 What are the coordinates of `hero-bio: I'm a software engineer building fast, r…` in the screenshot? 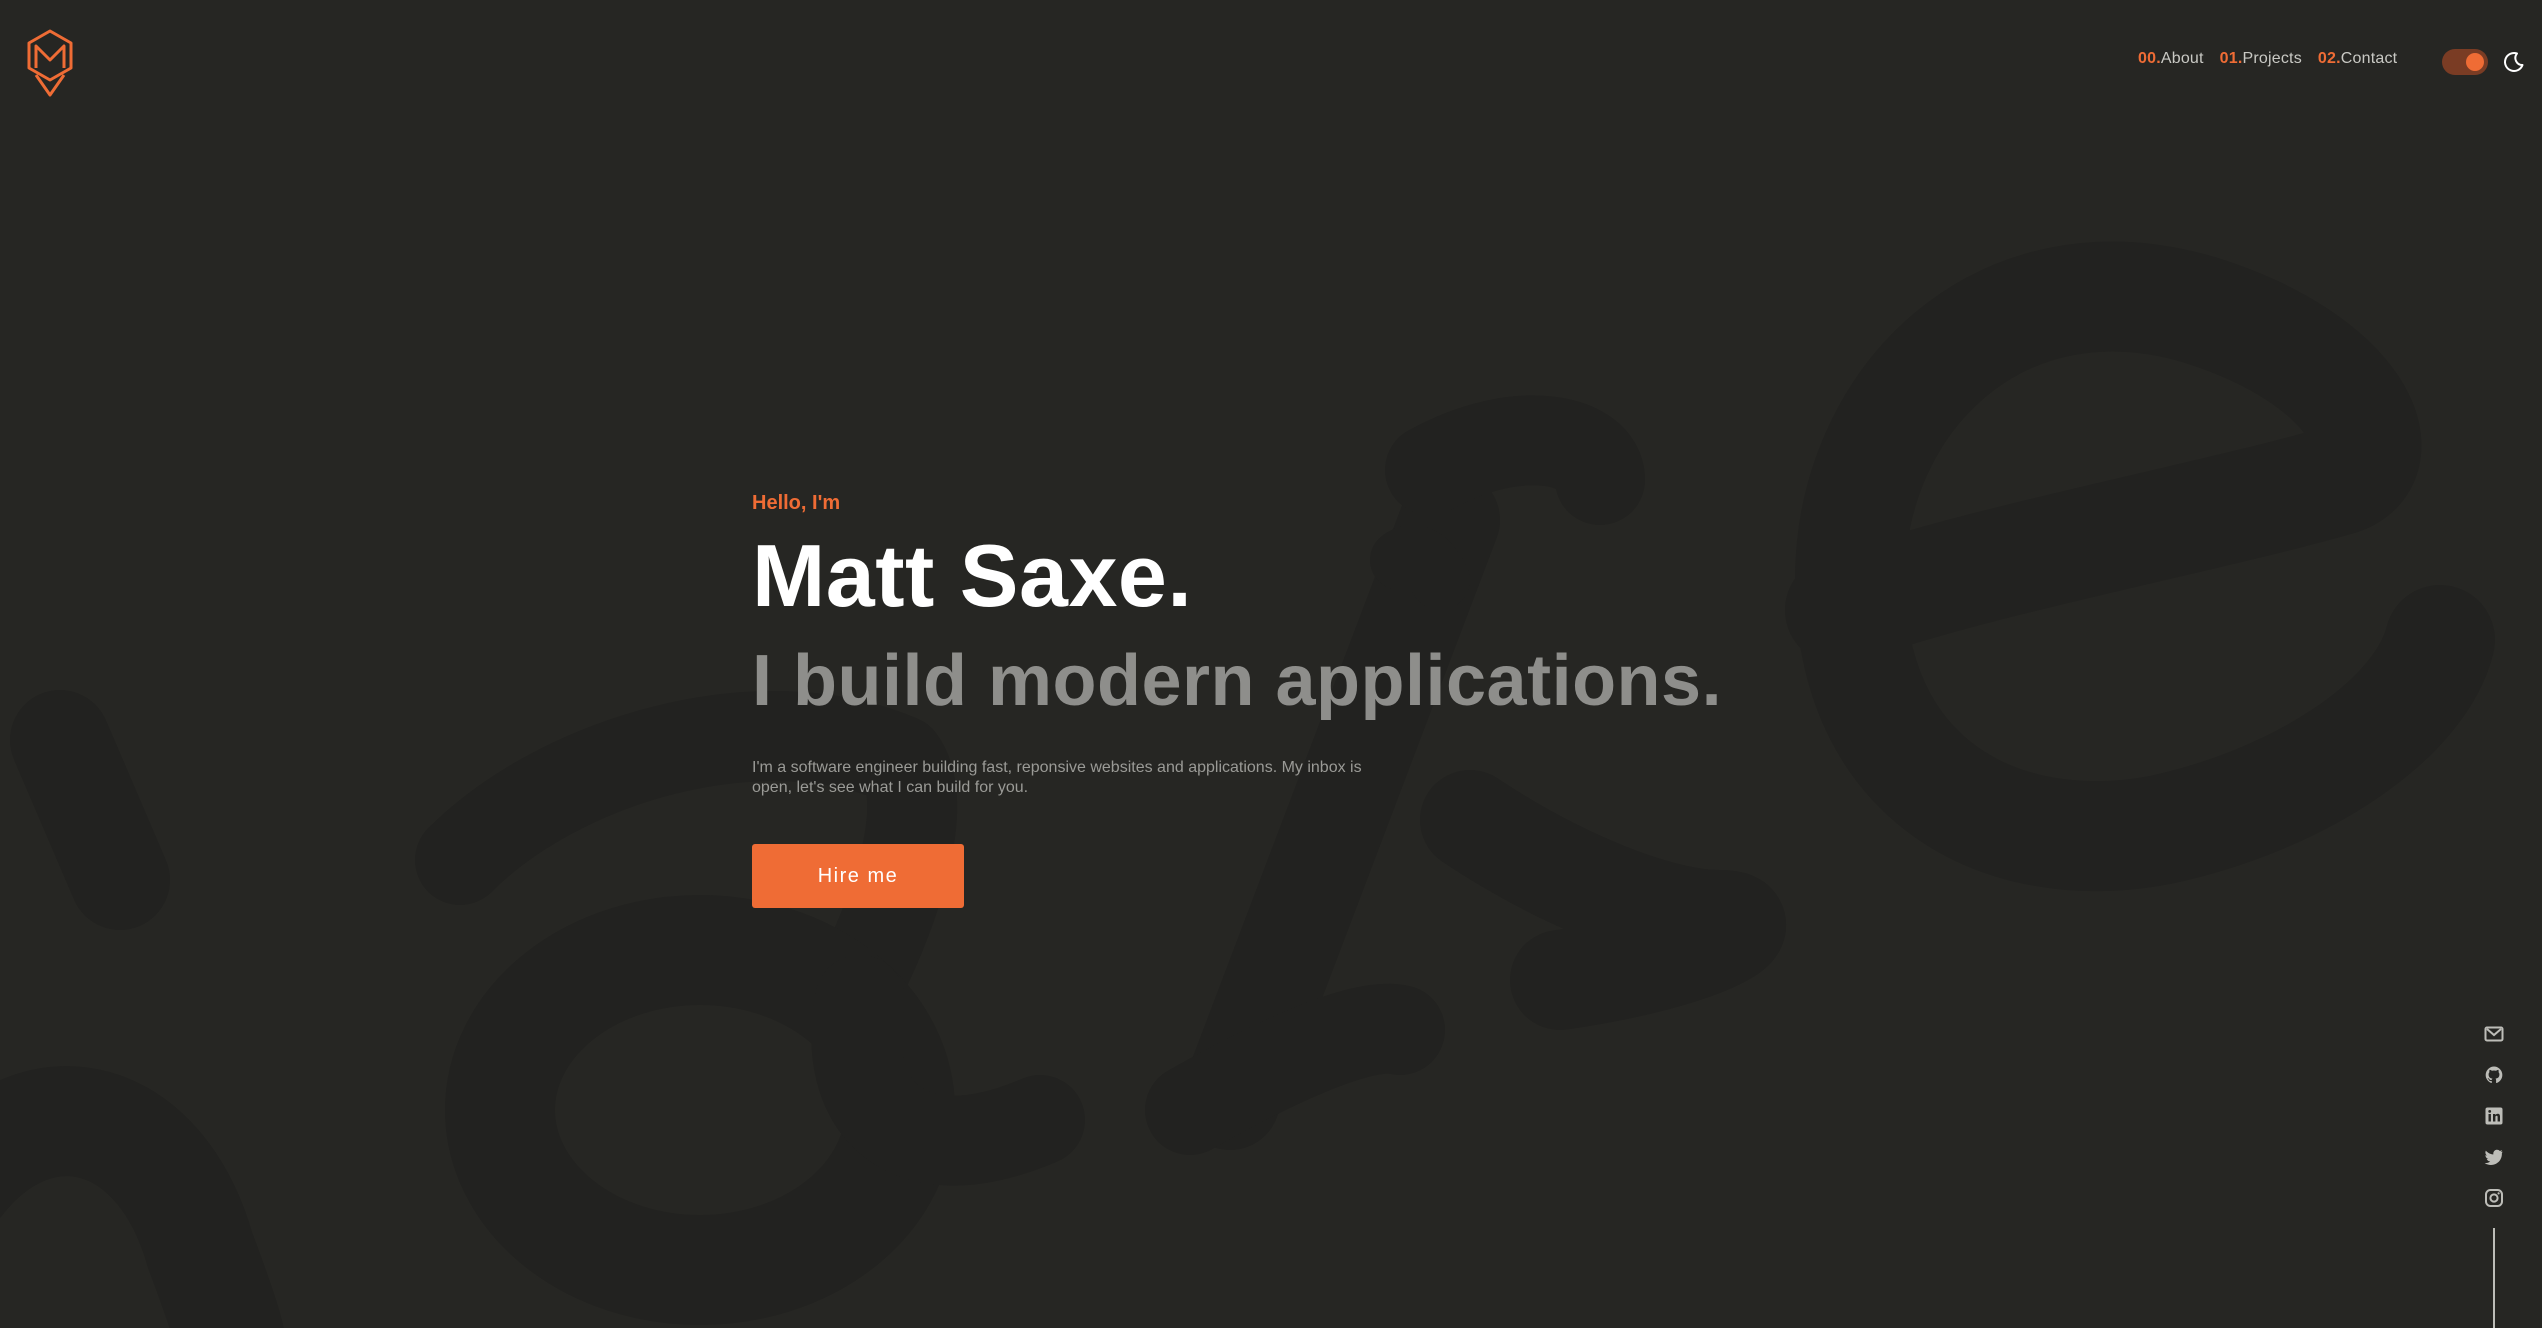 It's located at (1057, 777).